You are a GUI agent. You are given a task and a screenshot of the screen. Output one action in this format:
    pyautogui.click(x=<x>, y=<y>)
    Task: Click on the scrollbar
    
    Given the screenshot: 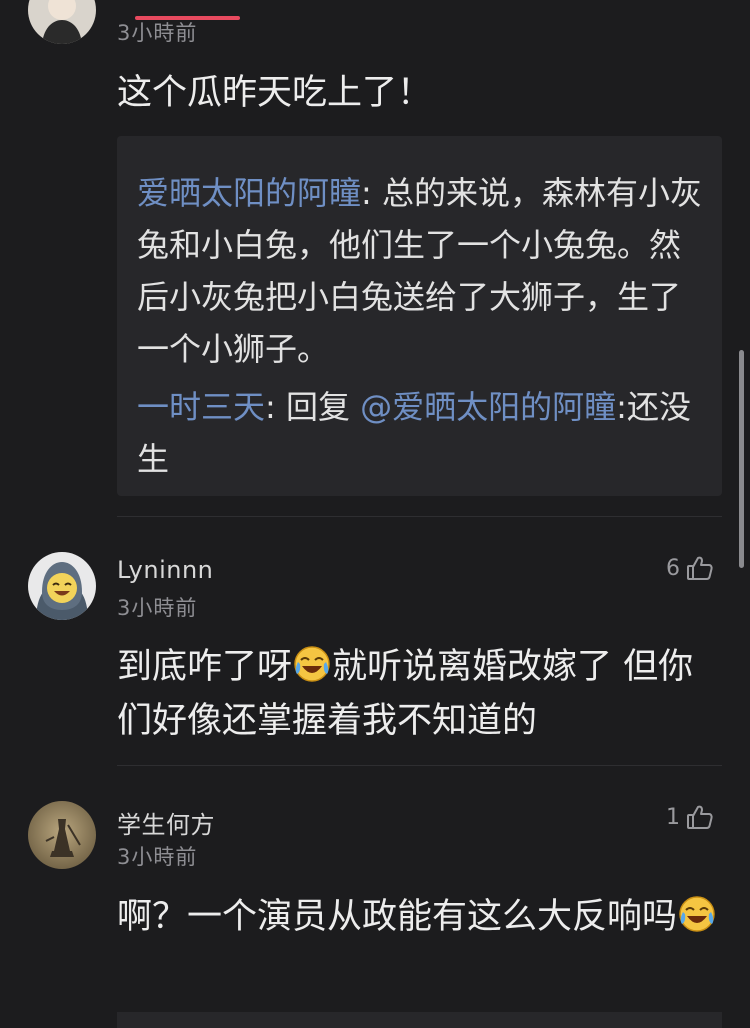 What is the action you would take?
    pyautogui.click(x=741, y=459)
    